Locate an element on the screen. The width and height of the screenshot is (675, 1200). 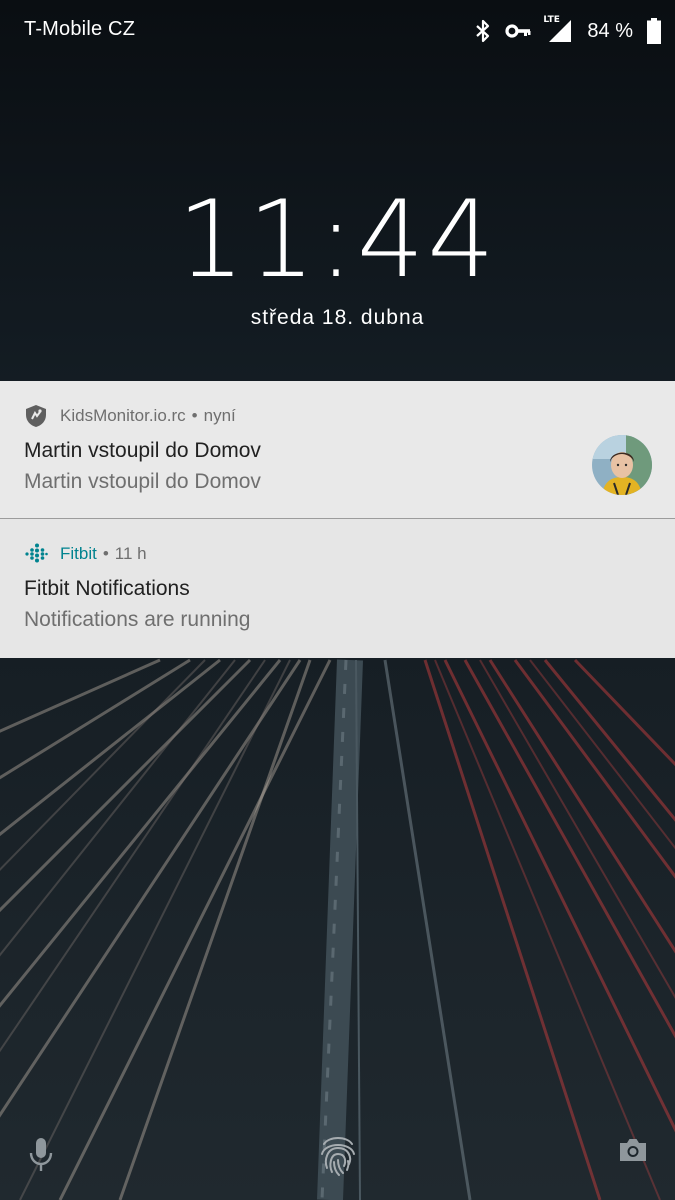
fingerprint-icon is located at coordinates (338, 1156).